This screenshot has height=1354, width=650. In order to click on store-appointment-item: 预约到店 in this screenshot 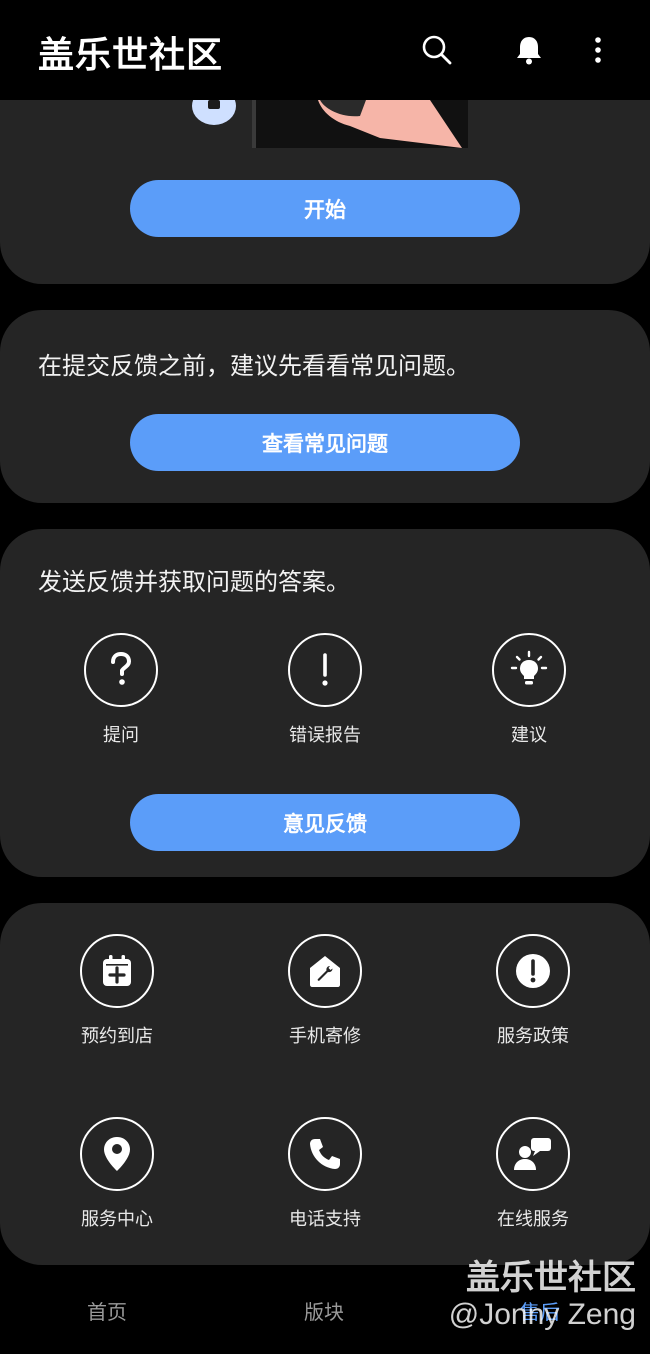, I will do `click(117, 991)`.